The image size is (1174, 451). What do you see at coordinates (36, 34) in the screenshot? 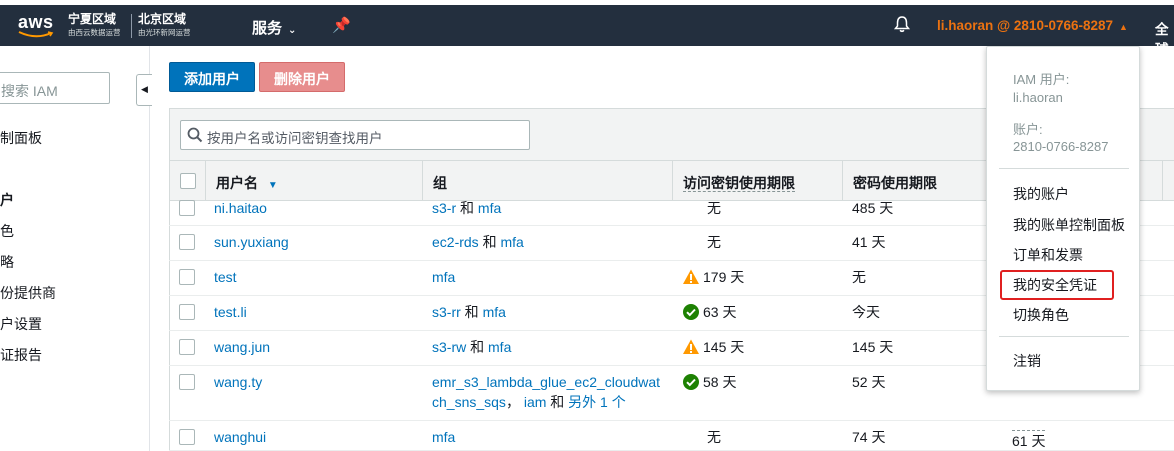
I see `aws-smile-icon` at bounding box center [36, 34].